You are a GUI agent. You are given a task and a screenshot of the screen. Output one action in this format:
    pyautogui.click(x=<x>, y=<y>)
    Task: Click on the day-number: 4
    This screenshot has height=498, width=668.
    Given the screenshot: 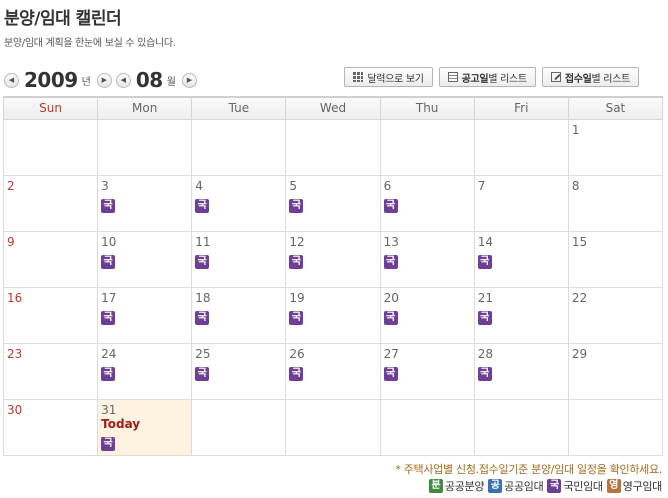 What is the action you would take?
    pyautogui.click(x=199, y=185)
    